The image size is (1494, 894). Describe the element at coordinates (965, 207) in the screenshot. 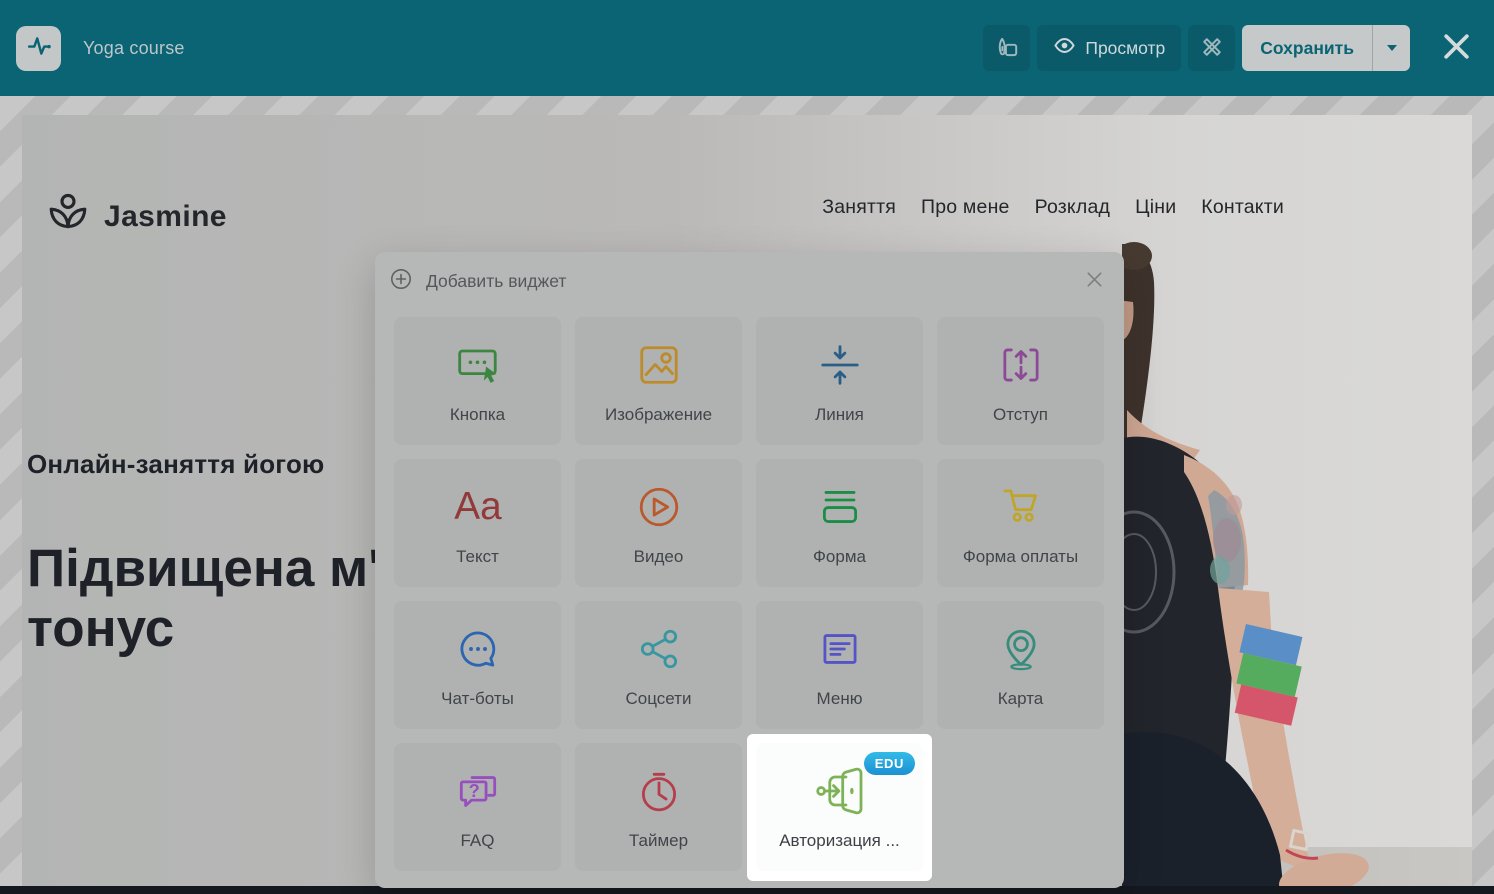

I see `nav-link-1: Про мене` at that location.